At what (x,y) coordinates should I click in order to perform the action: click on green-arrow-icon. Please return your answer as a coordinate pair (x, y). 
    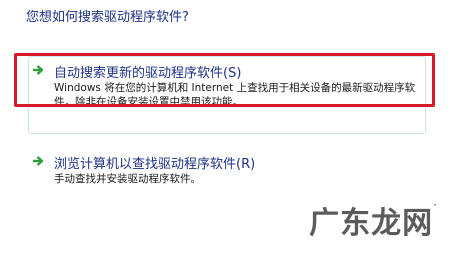
    Looking at the image, I should click on (38, 161).